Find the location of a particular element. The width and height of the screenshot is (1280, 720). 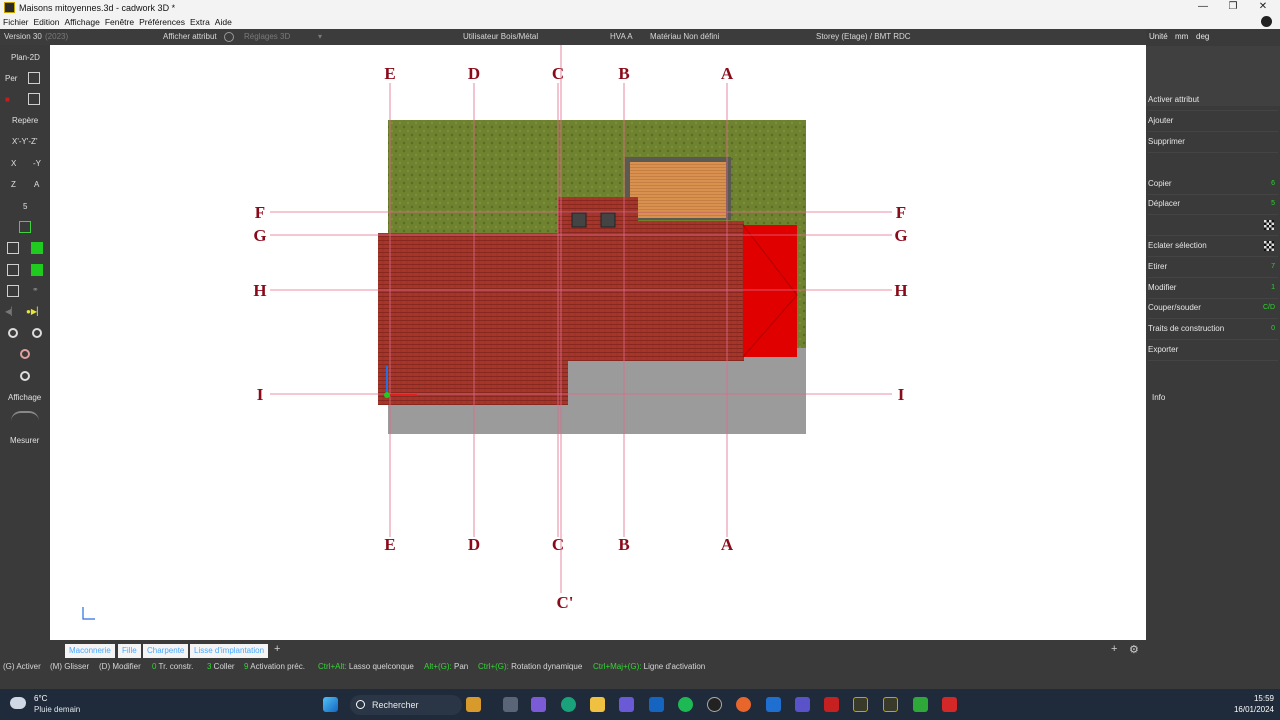

measure-arc-icon is located at coordinates (25, 416).